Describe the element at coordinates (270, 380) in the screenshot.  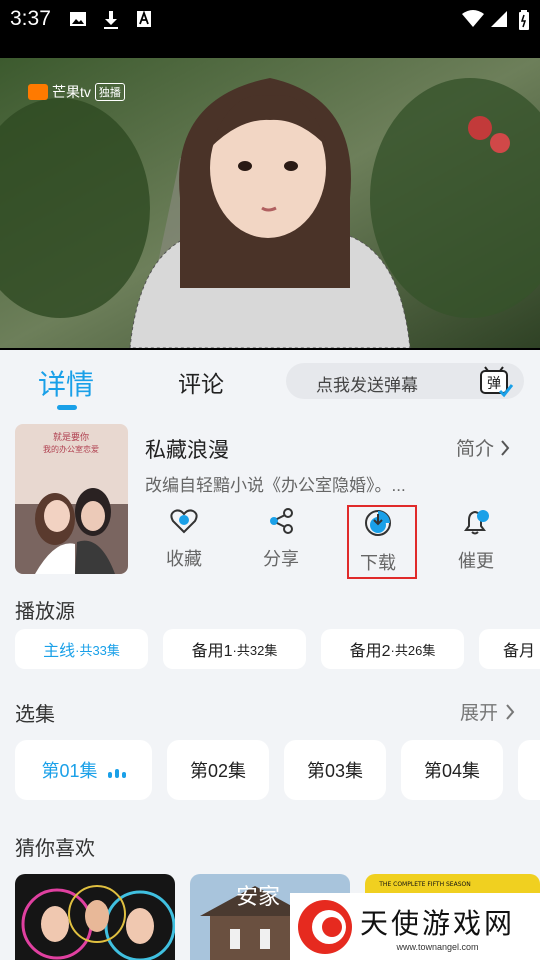
I see `tab-bar: 详情 评论 点我发送弹幕 弹` at that location.